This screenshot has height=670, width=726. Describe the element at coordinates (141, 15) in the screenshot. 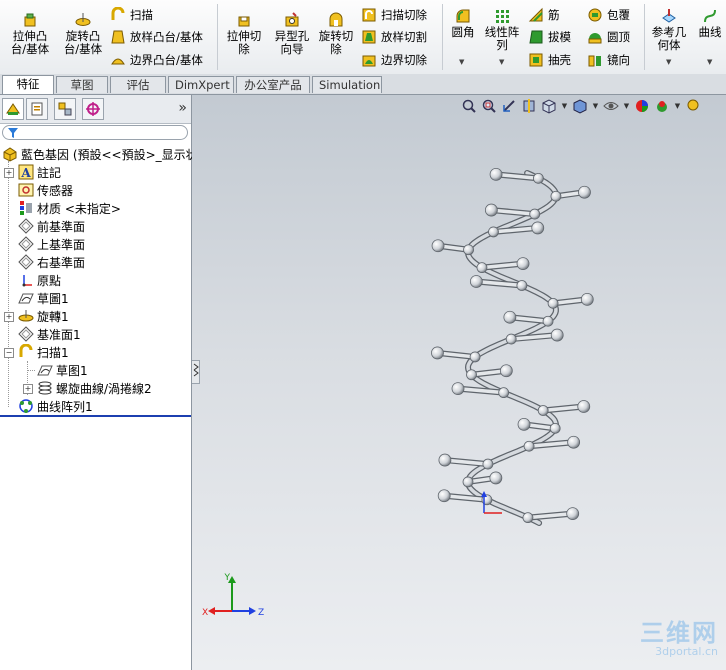

I see `sweep-label: 扫描` at that location.